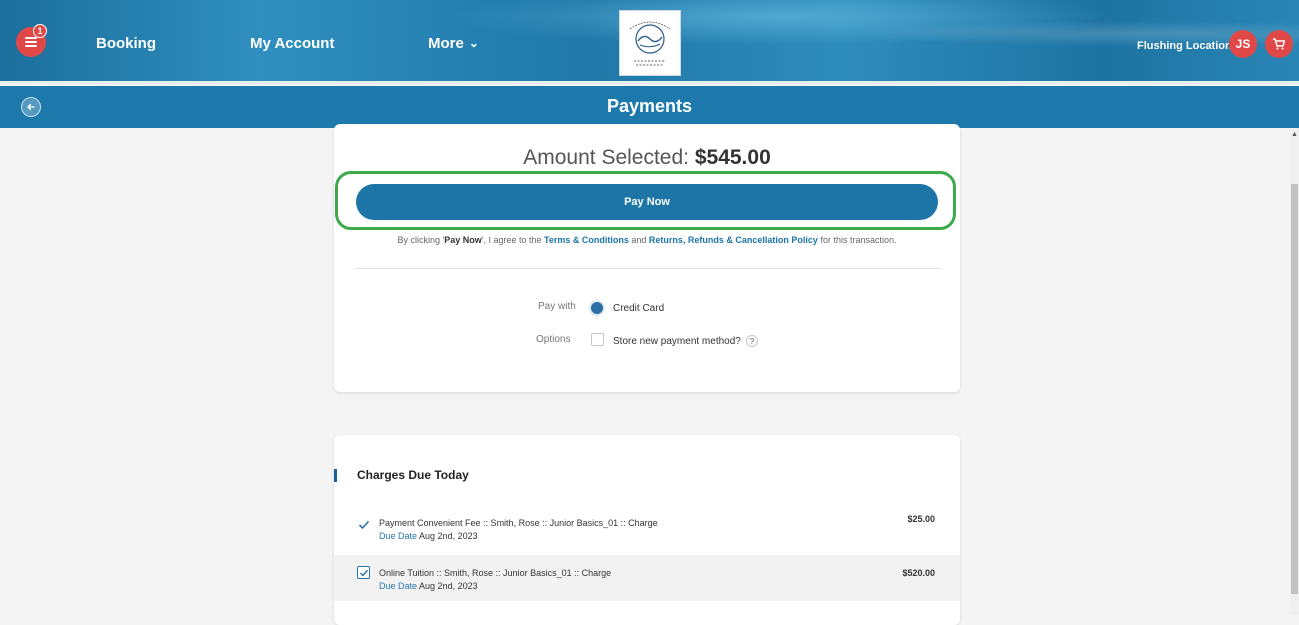 The height and width of the screenshot is (625, 1299). I want to click on page-title-bar: Payments, so click(649, 107).